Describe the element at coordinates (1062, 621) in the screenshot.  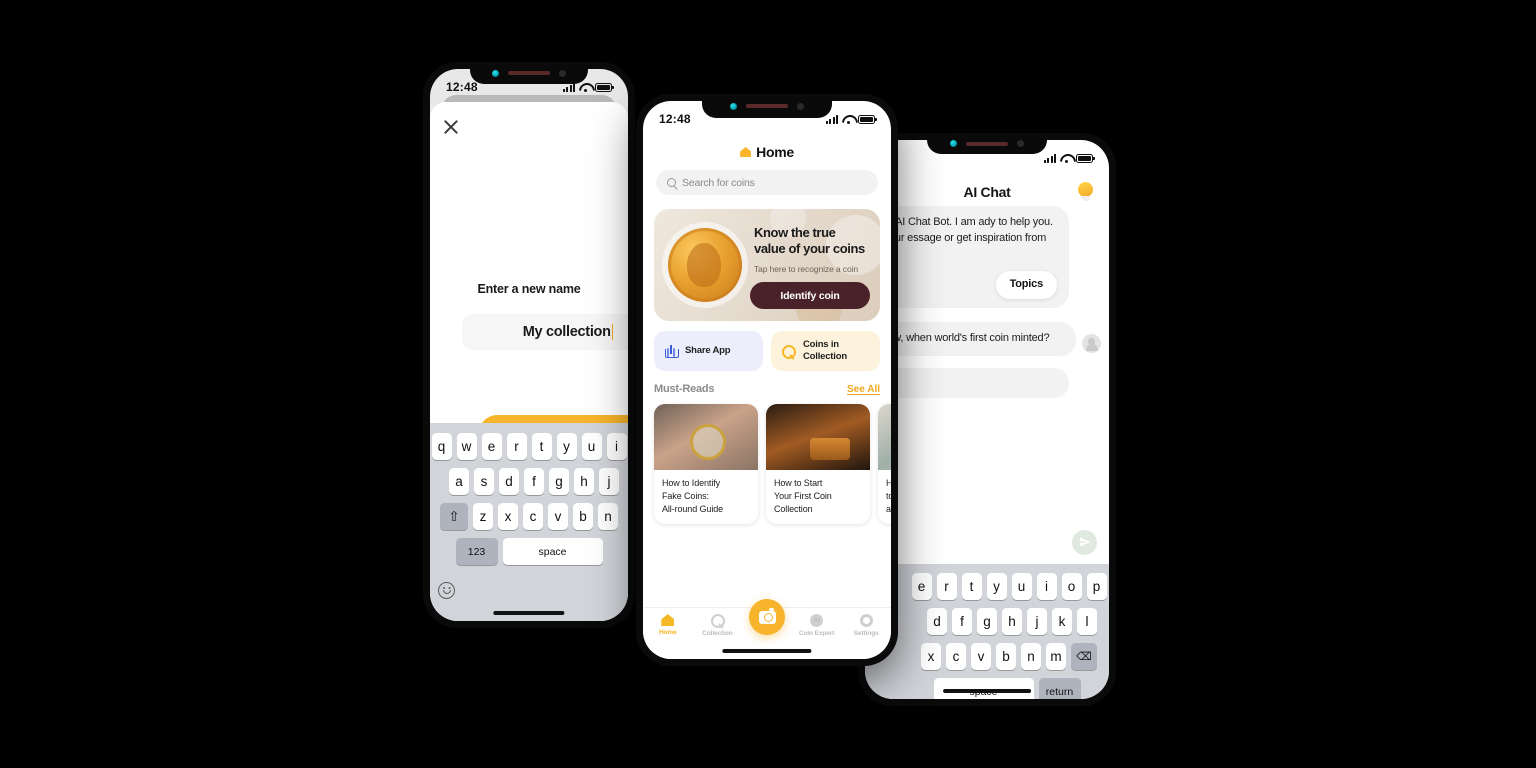
I see `key-k: k` at that location.